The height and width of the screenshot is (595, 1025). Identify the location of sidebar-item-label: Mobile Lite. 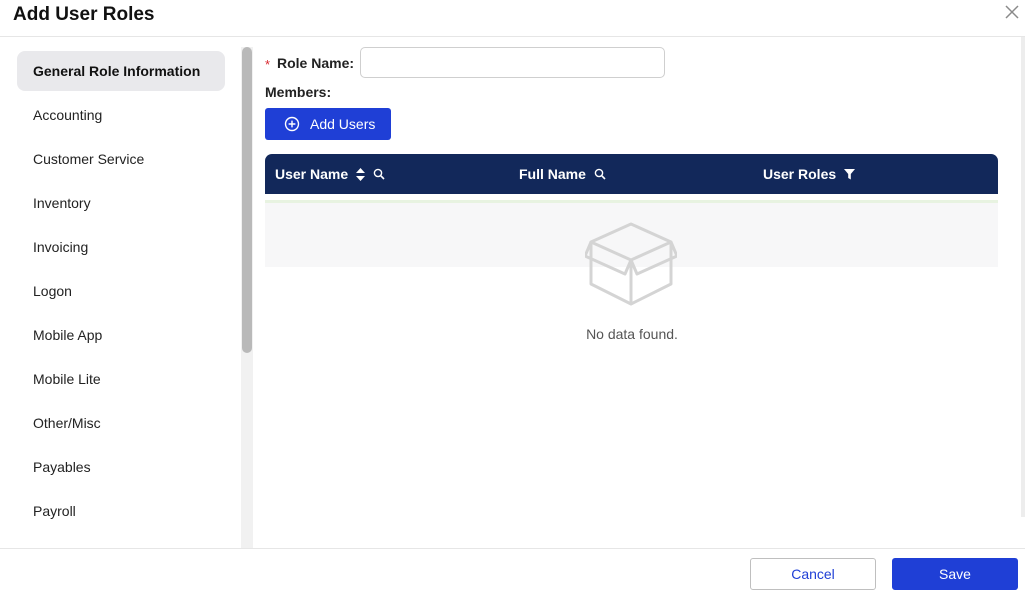
(67, 379).